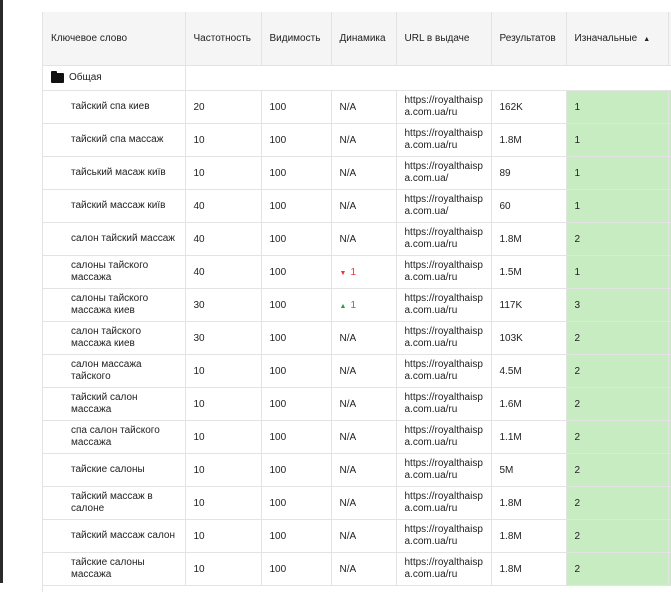 This screenshot has width=671, height=592. What do you see at coordinates (114, 503) in the screenshot?
I see `keyword-cell: тайский массаж в салоне` at bounding box center [114, 503].